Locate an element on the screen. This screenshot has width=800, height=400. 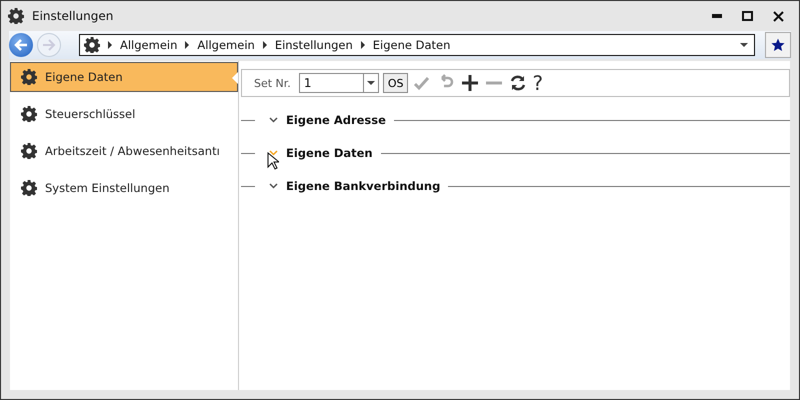
arrow-left-icon is located at coordinates (21, 45).